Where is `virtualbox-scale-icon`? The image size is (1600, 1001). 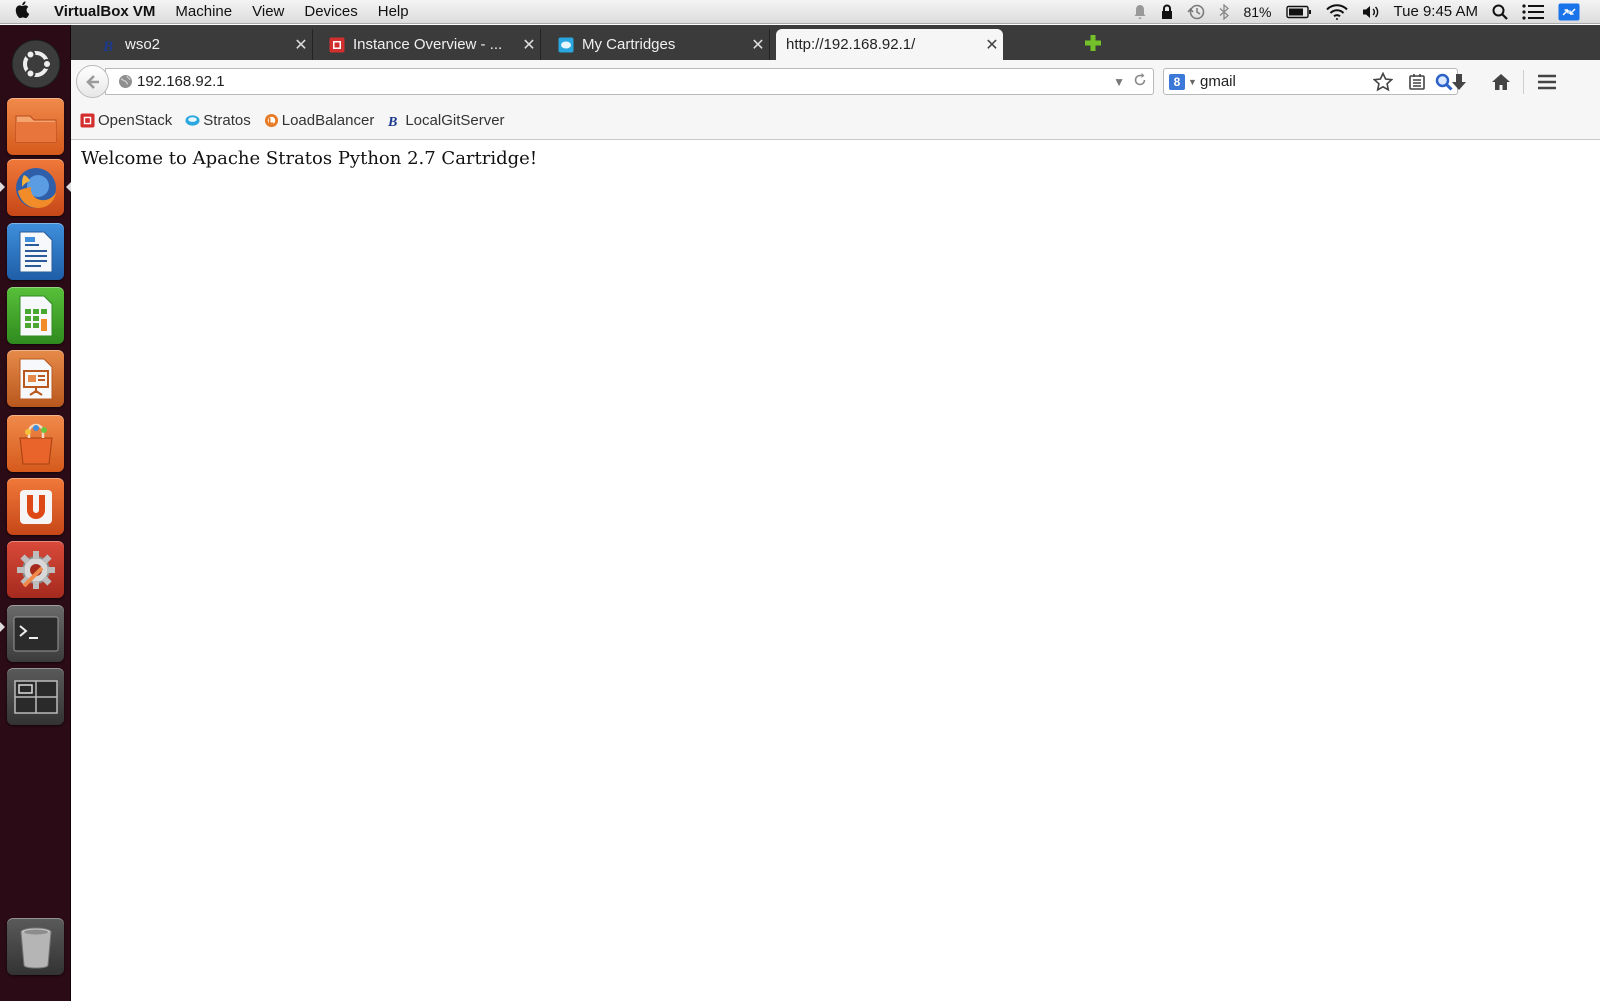 virtualbox-scale-icon is located at coordinates (1569, 12).